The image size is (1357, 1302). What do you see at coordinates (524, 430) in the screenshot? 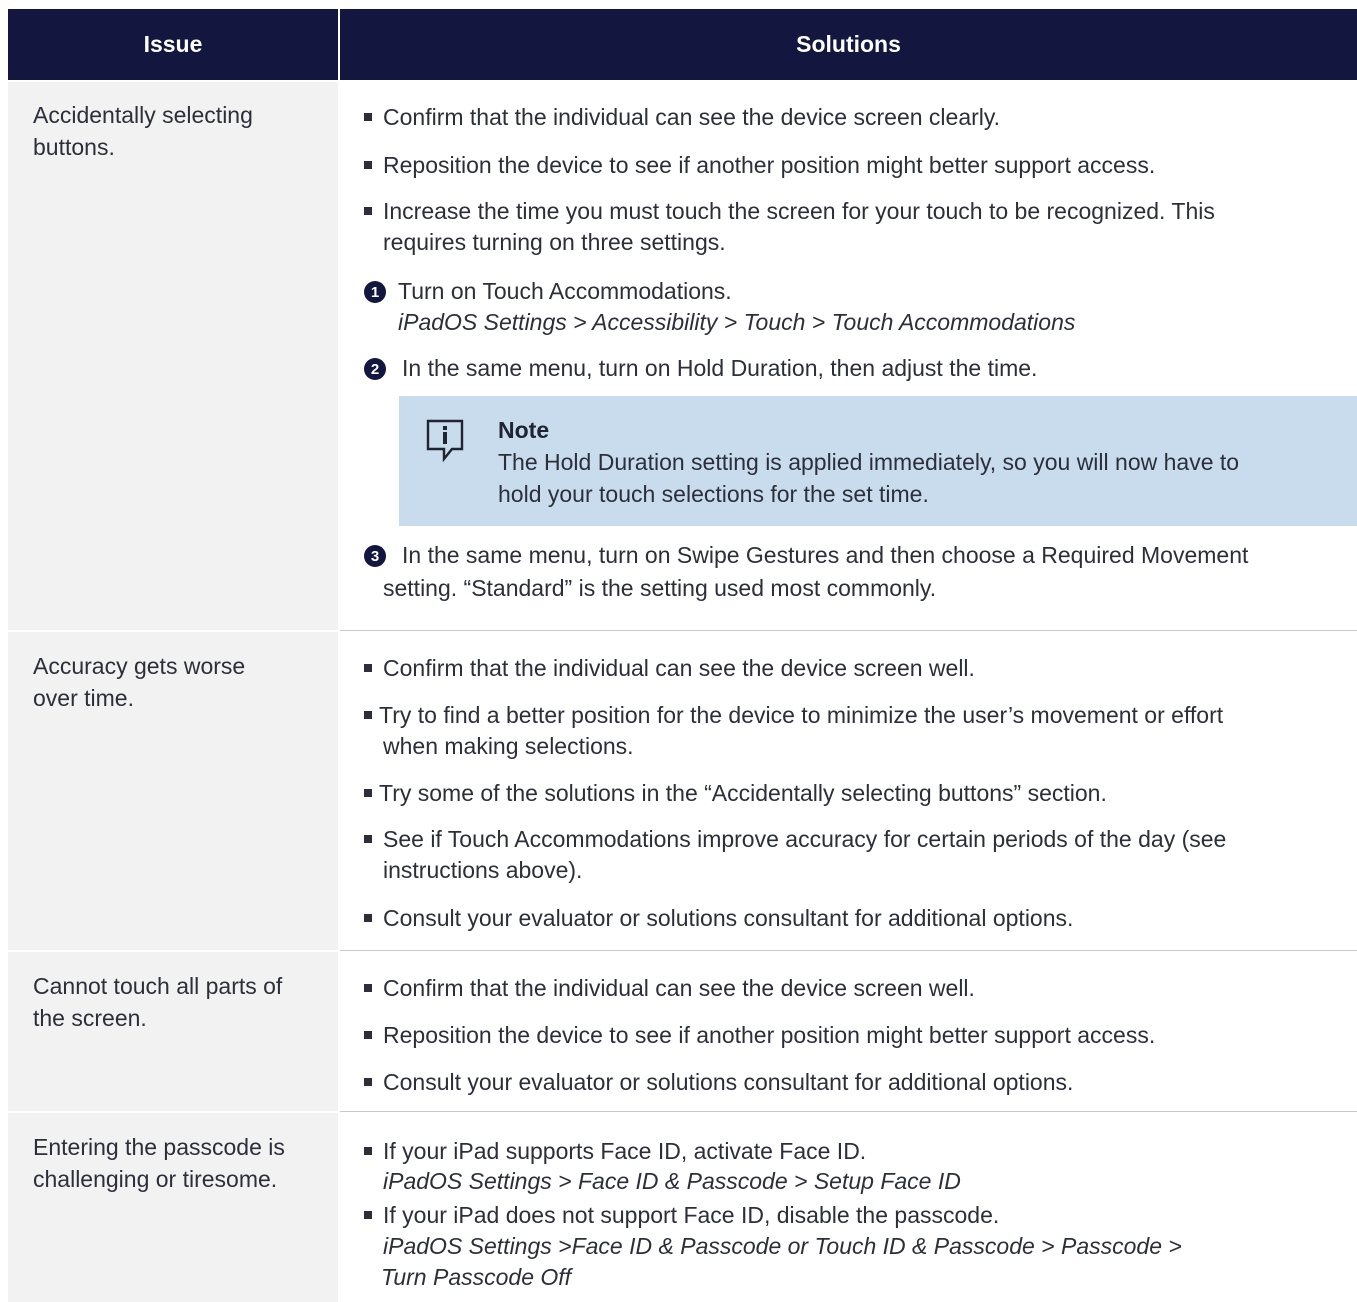
I see `note-title: Note` at bounding box center [524, 430].